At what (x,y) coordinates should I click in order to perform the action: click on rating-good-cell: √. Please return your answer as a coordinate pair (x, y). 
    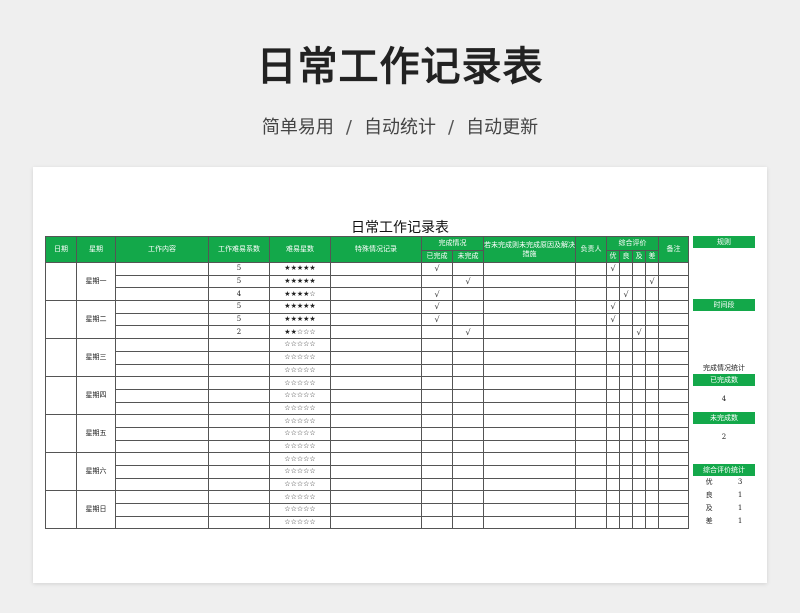
    Looking at the image, I should click on (626, 294).